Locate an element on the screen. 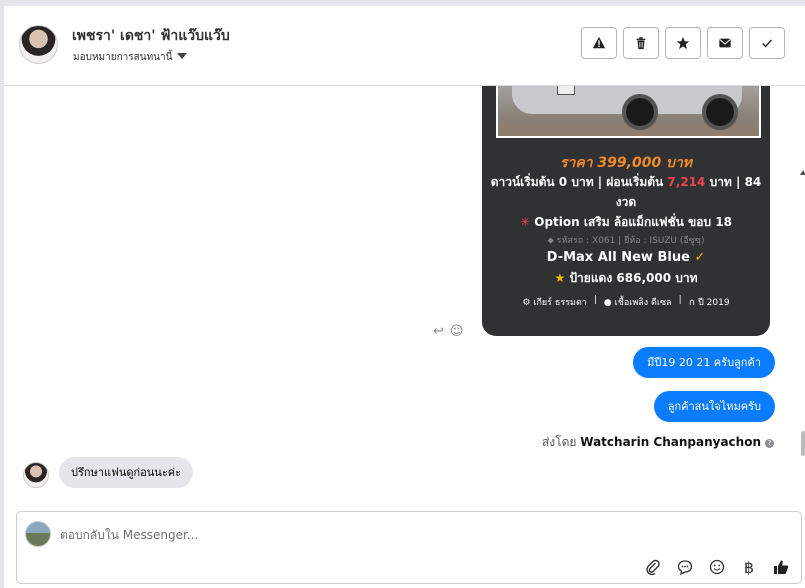 The image size is (805, 588). message-actions: ↩ ☺ is located at coordinates (448, 331).